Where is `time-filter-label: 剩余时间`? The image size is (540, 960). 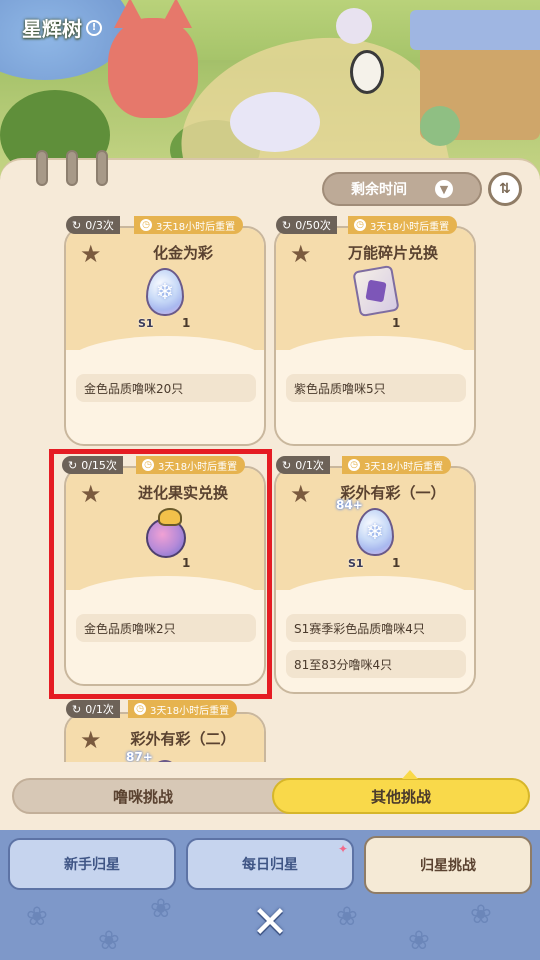 time-filter-label: 剩余时间 is located at coordinates (379, 190).